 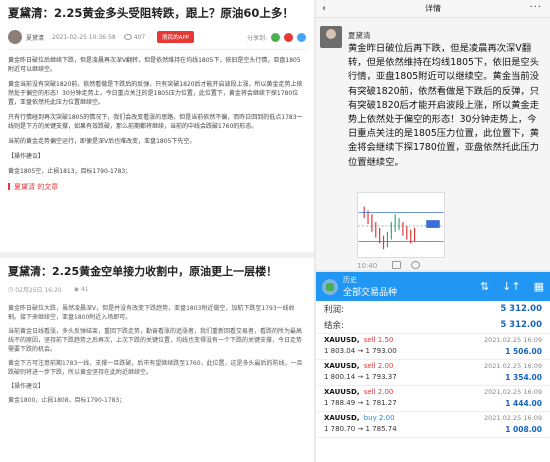 I want to click on view-count: 41, so click(x=84, y=289).